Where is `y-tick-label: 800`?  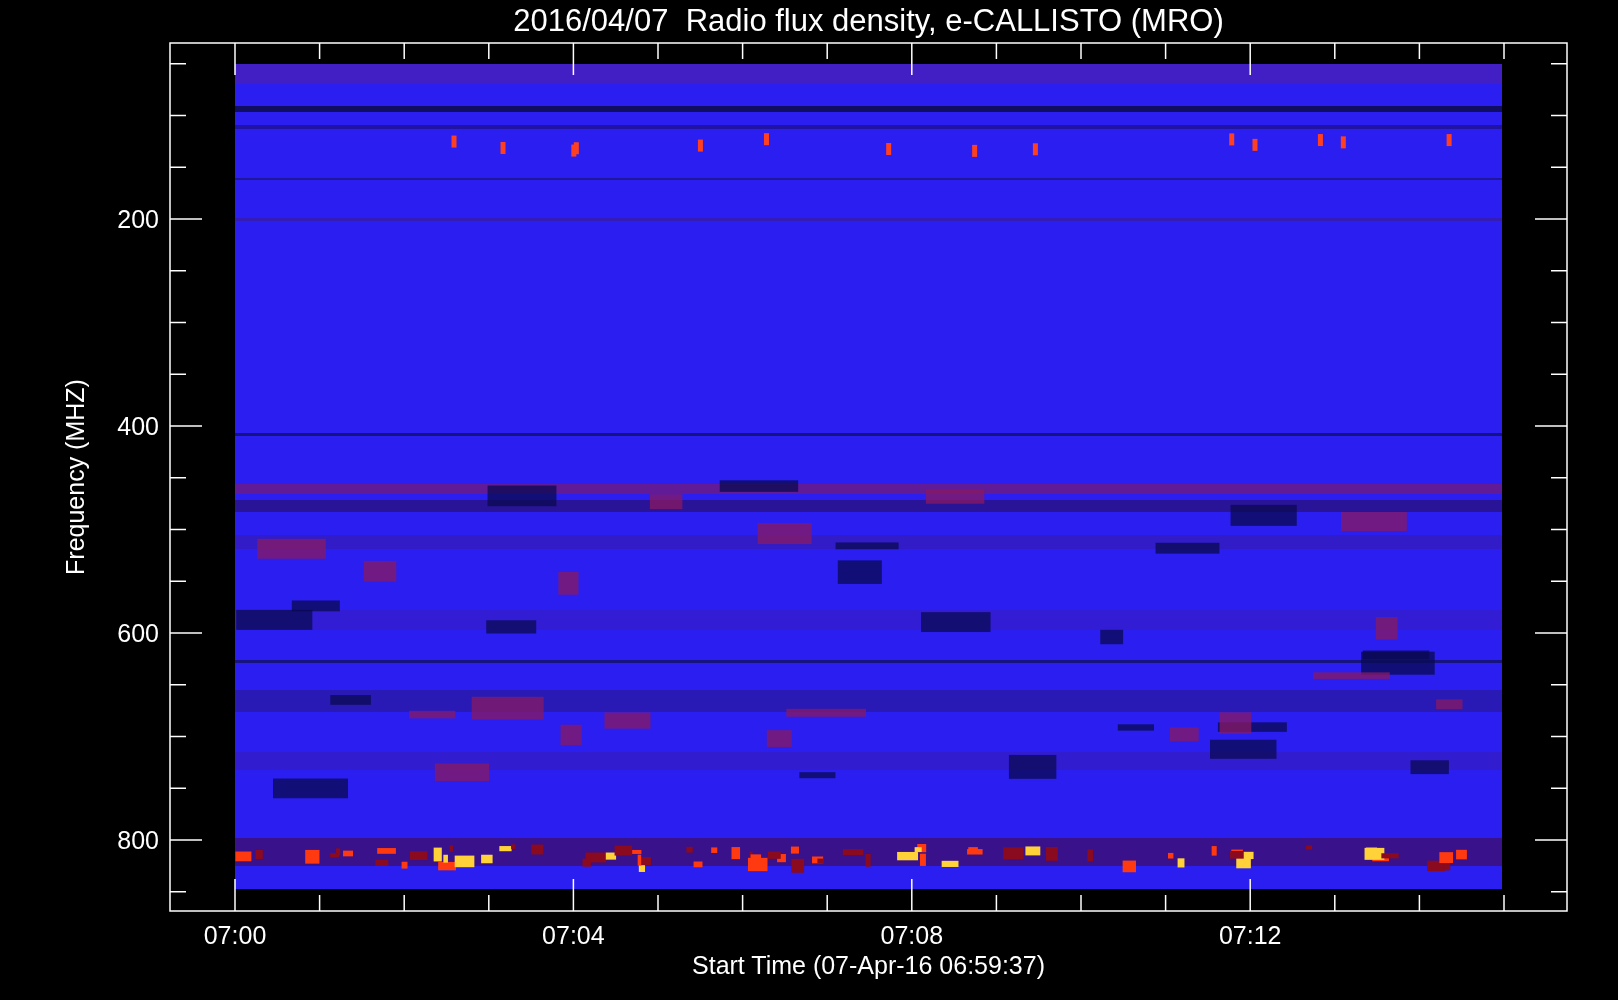
y-tick-label: 800 is located at coordinates (138, 840).